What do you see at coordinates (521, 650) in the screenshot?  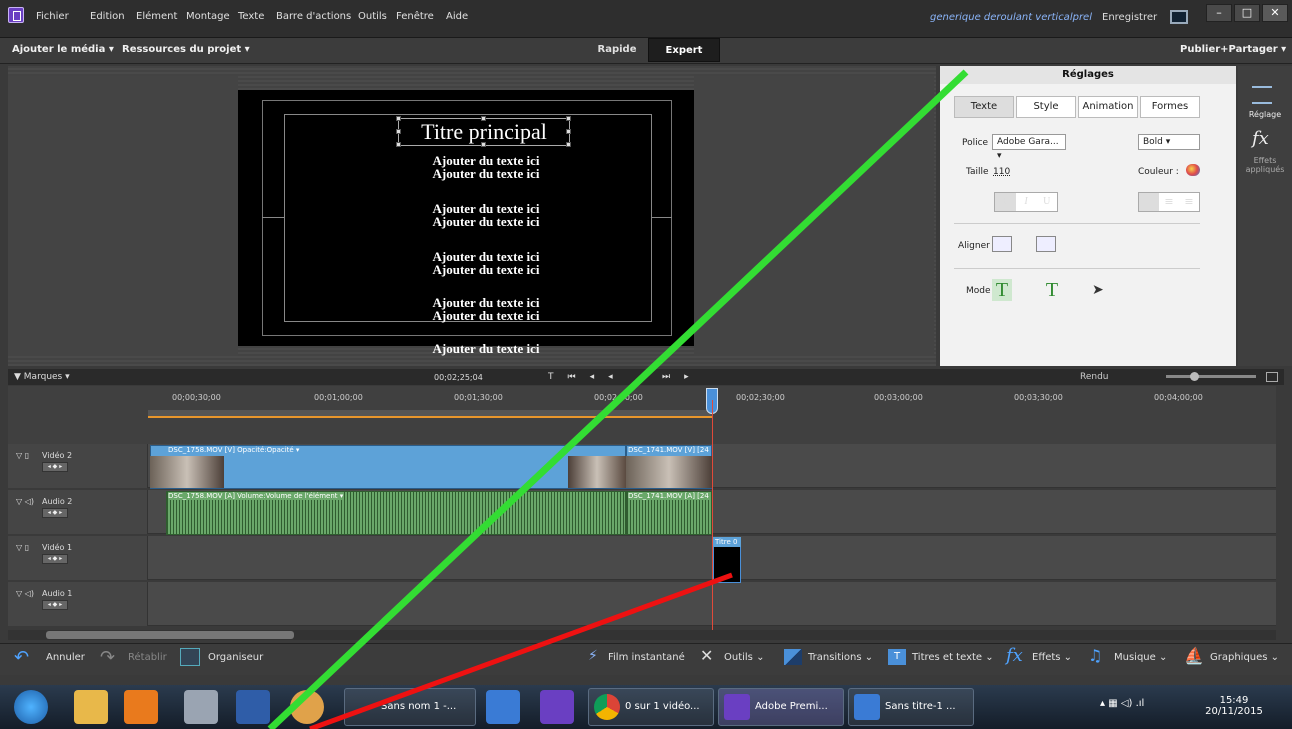 I see `red-annotation-line` at bounding box center [521, 650].